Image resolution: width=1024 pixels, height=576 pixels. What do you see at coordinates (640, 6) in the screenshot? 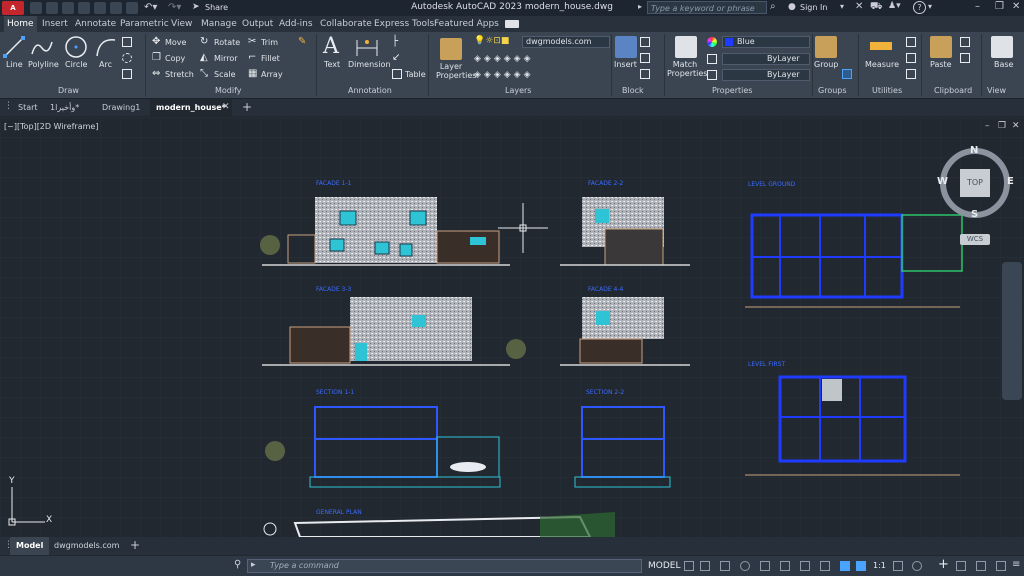
I see `search-arrow-icon: ▸` at bounding box center [640, 6].